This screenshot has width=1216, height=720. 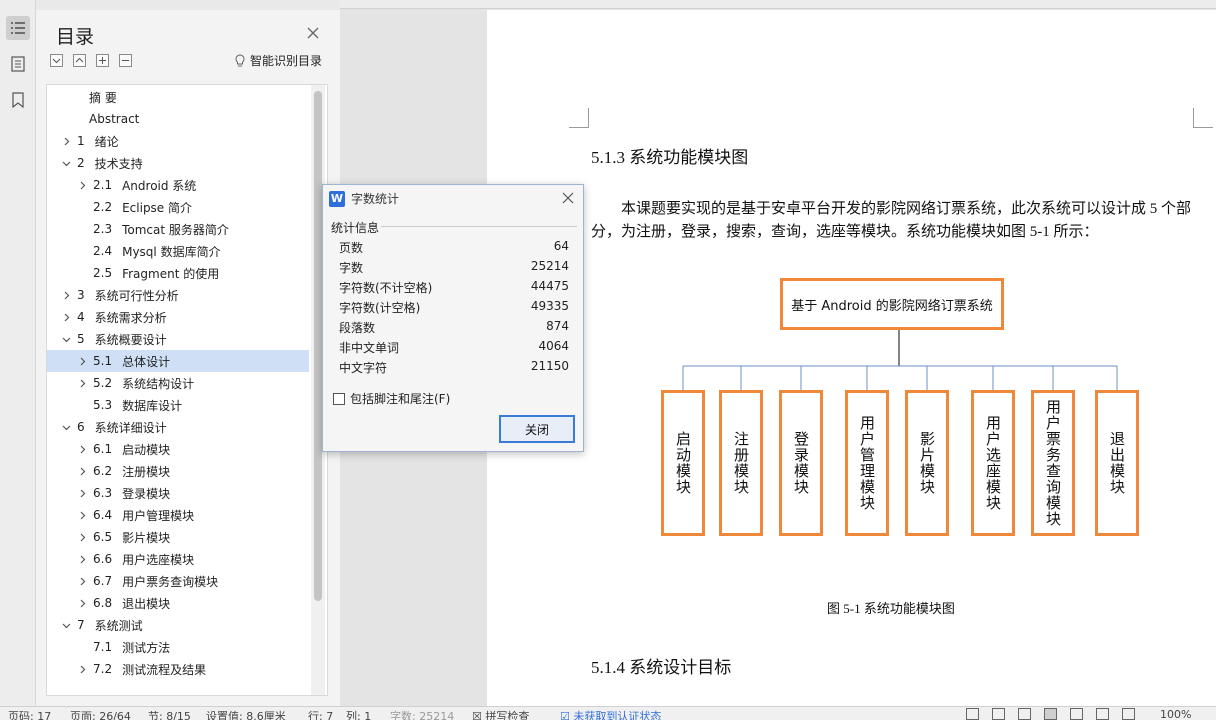 What do you see at coordinates (177, 427) in the screenshot?
I see `toc-item: 6 系统详细设计` at bounding box center [177, 427].